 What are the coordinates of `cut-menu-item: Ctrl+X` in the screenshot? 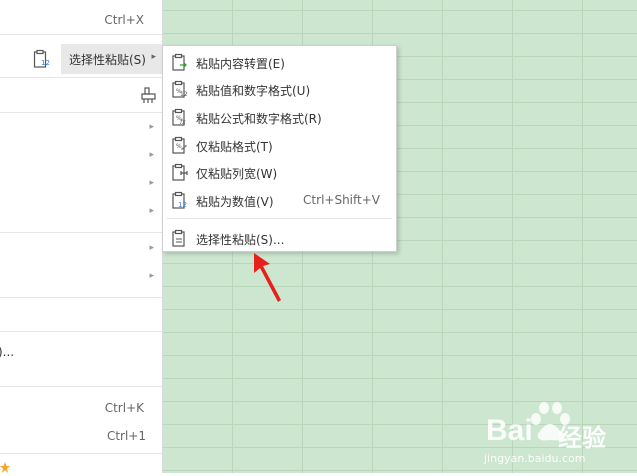 It's located at (81, 21).